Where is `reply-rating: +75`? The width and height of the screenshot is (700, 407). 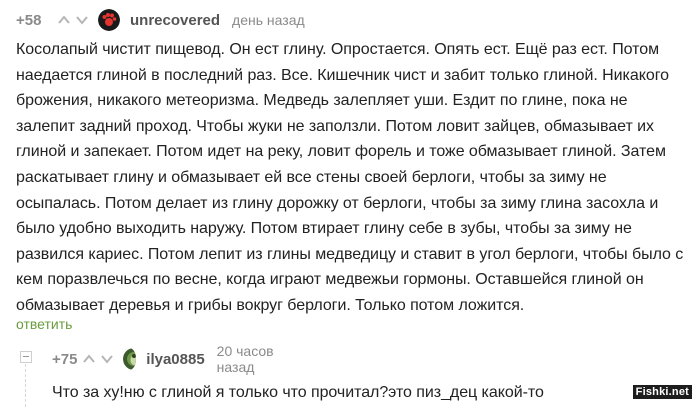 reply-rating: +75 is located at coordinates (65, 359).